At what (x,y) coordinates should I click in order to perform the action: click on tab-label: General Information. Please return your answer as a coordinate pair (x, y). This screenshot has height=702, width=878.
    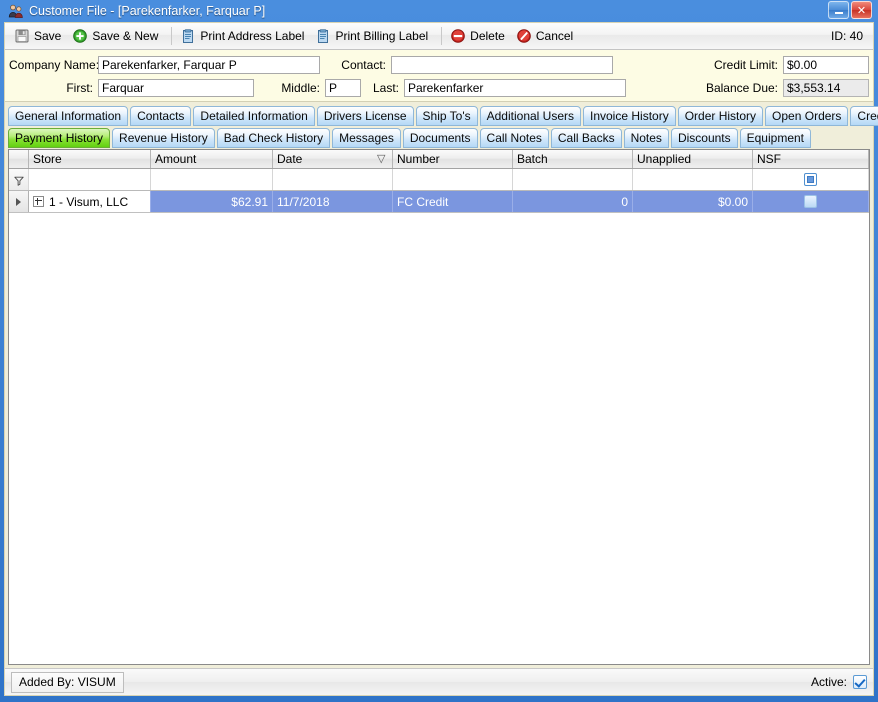
    Looking at the image, I should click on (68, 116).